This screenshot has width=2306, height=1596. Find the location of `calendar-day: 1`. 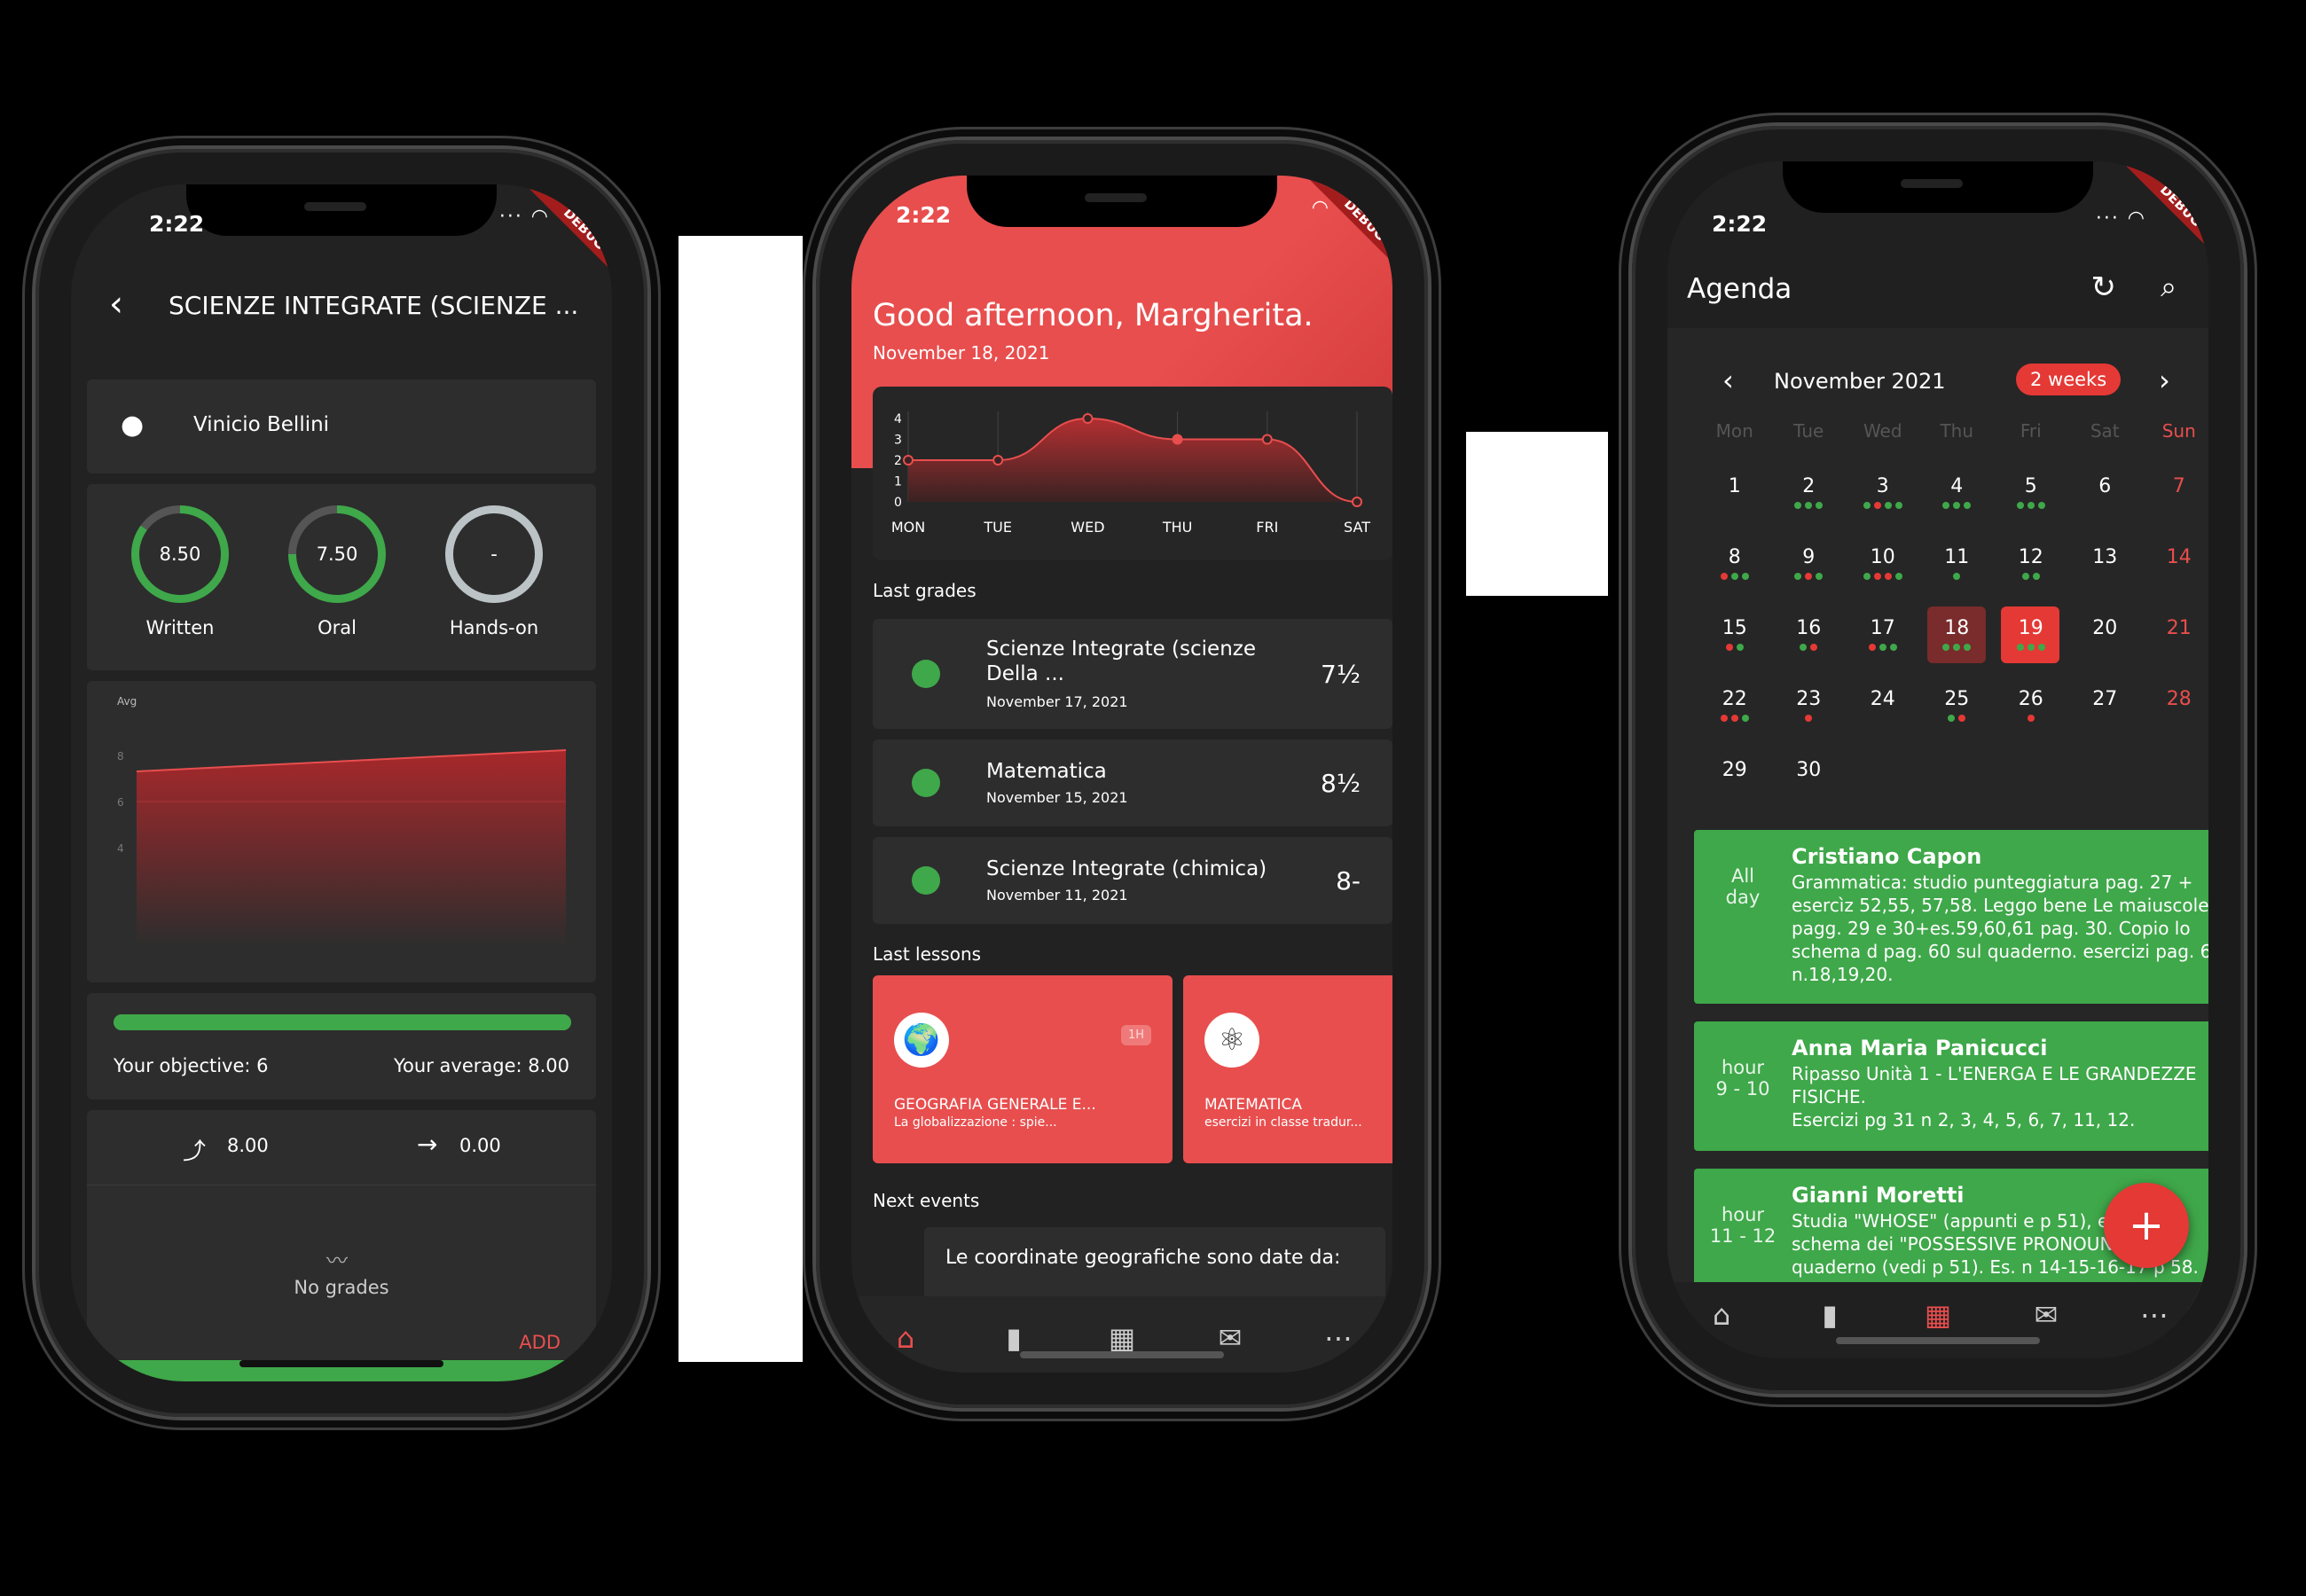

calendar-day: 1 is located at coordinates (1735, 506).